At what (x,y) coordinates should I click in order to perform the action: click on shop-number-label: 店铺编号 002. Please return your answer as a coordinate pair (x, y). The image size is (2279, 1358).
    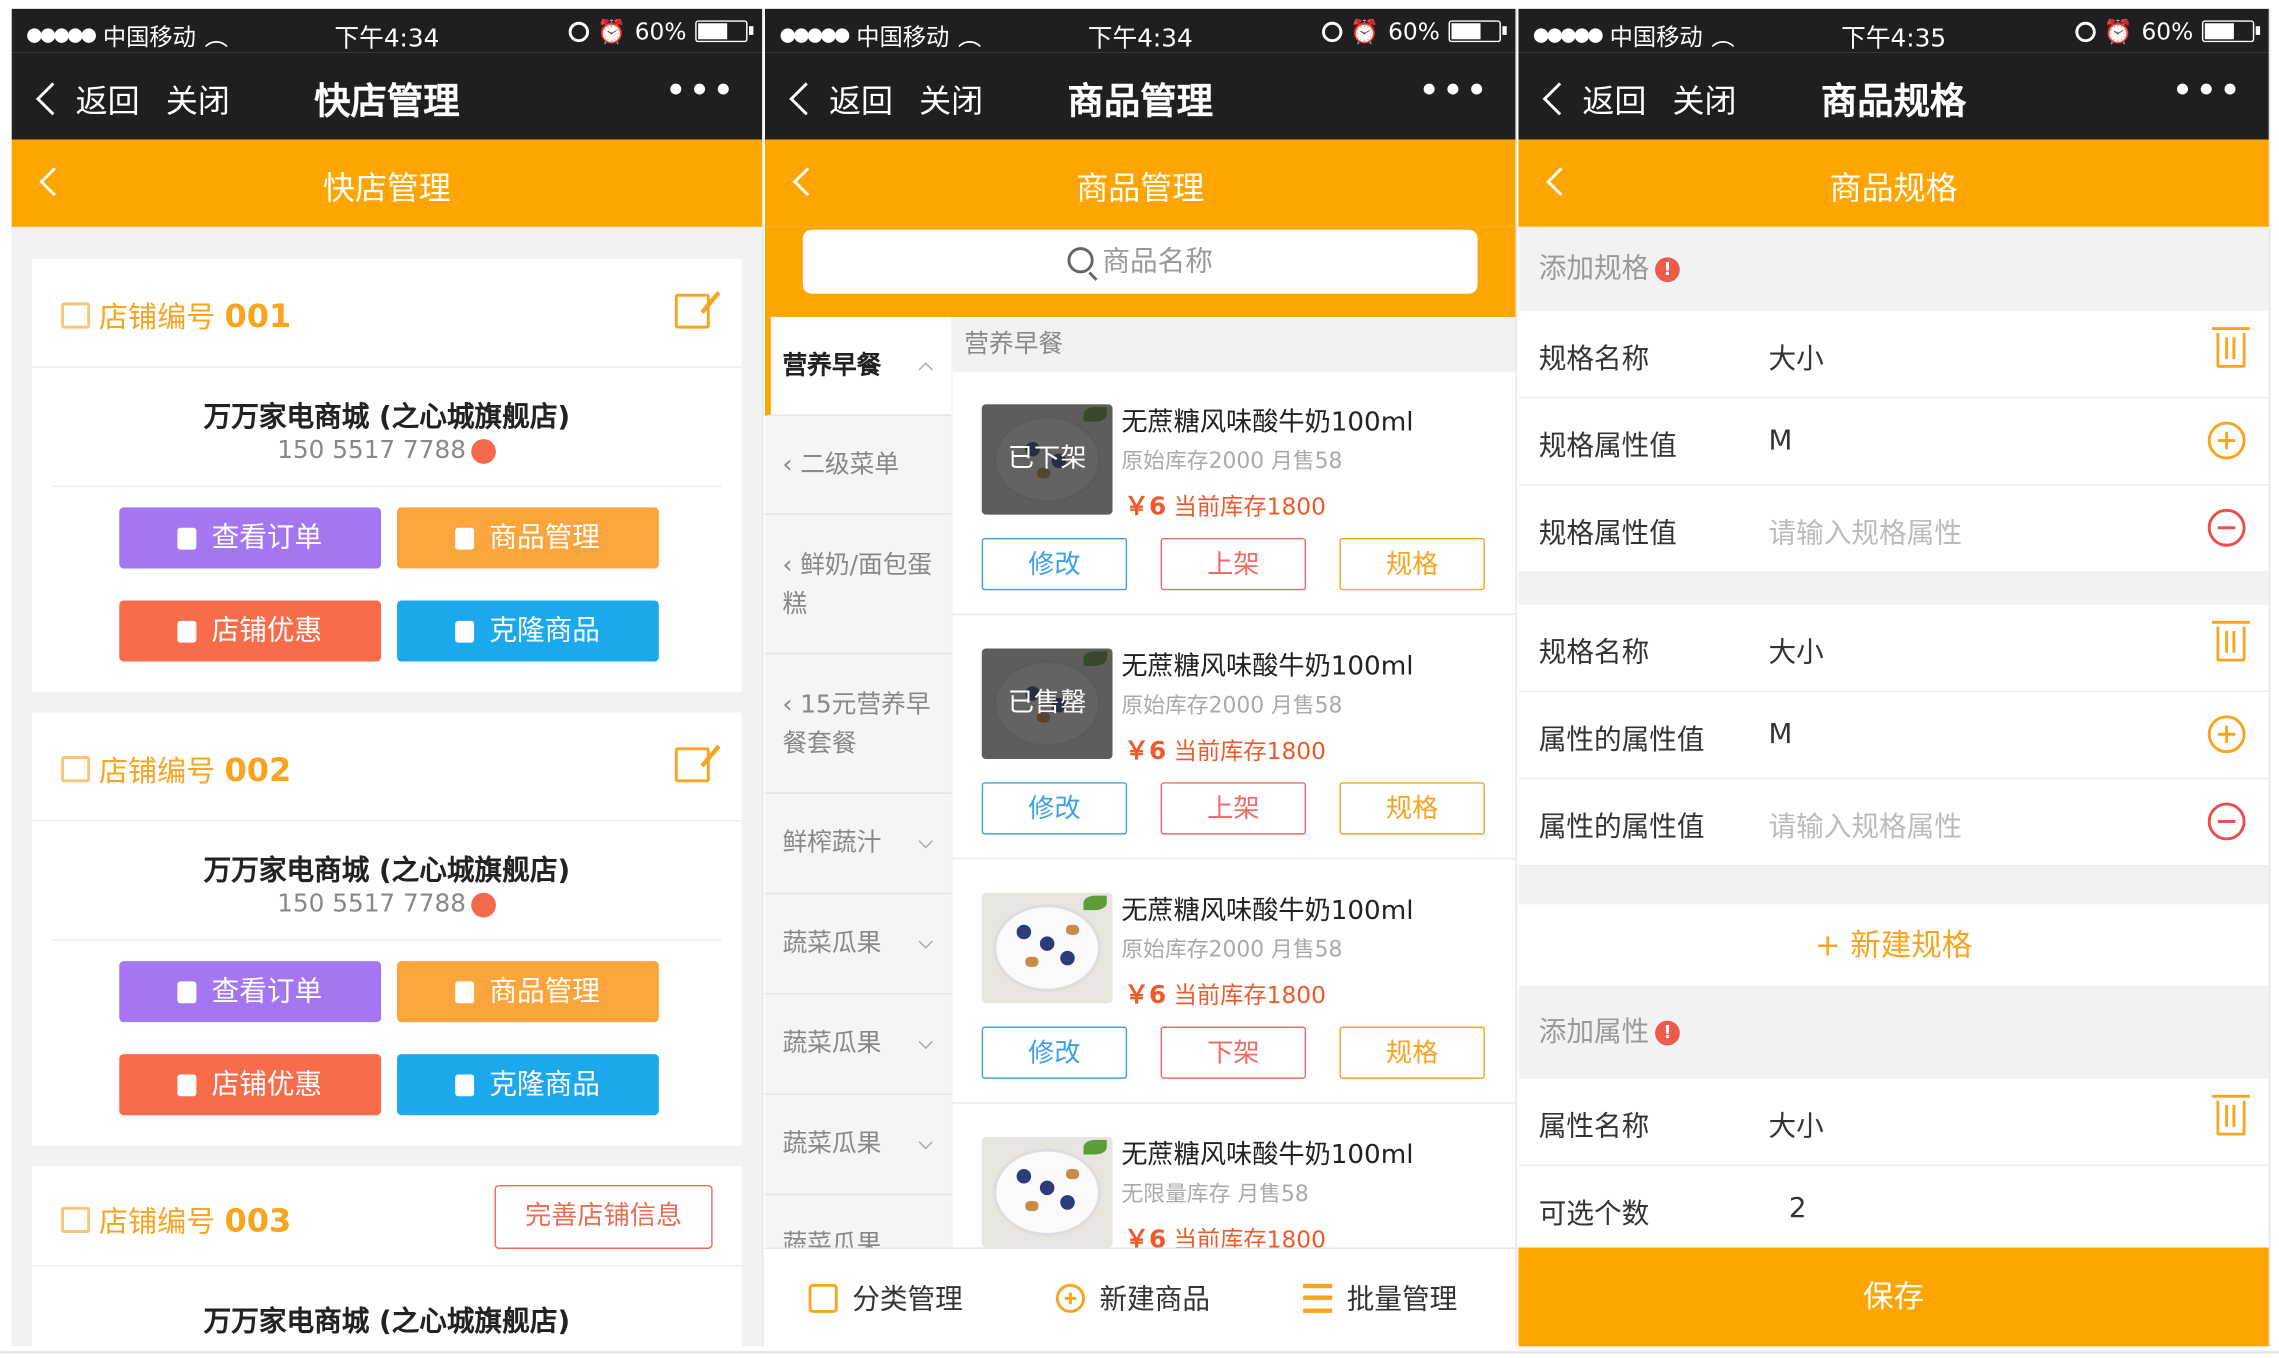
    Looking at the image, I should click on (195, 771).